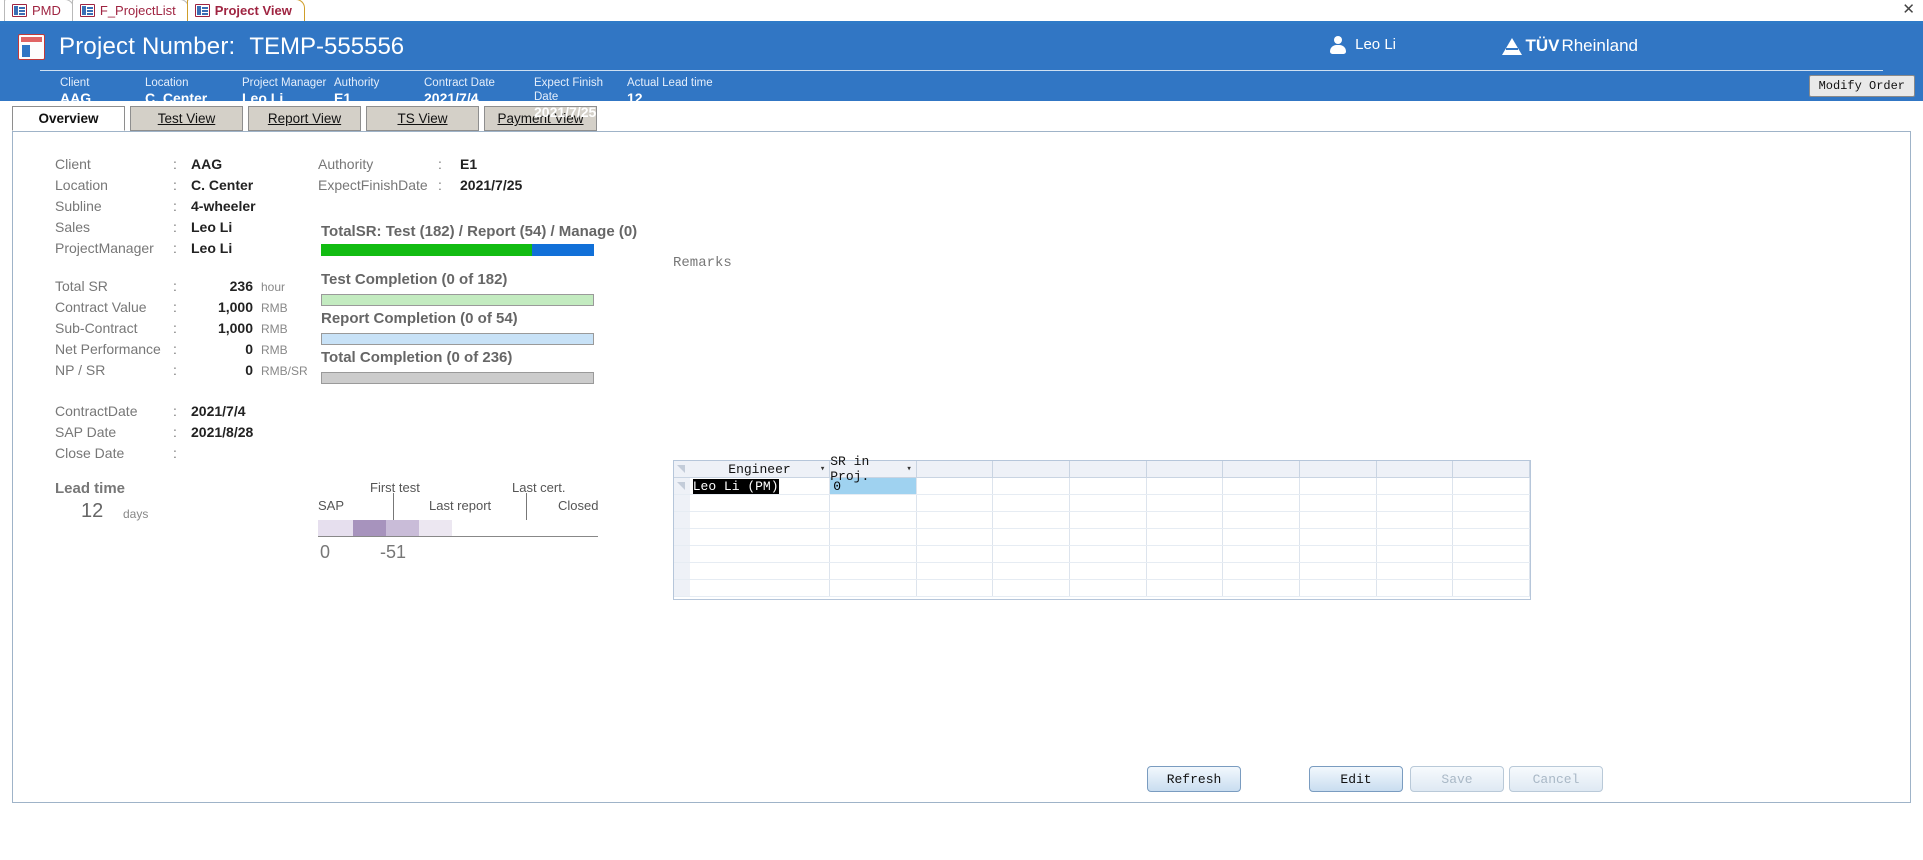  I want to click on datasheet-empty-rows, so click(1102, 546).